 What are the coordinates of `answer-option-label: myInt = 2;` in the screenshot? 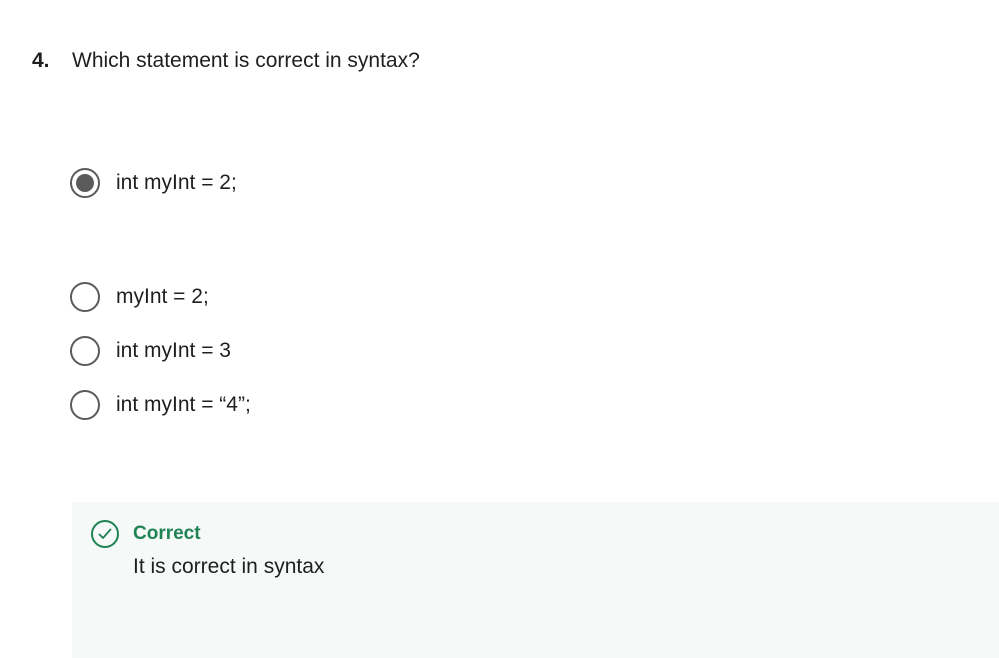 It's located at (162, 296).